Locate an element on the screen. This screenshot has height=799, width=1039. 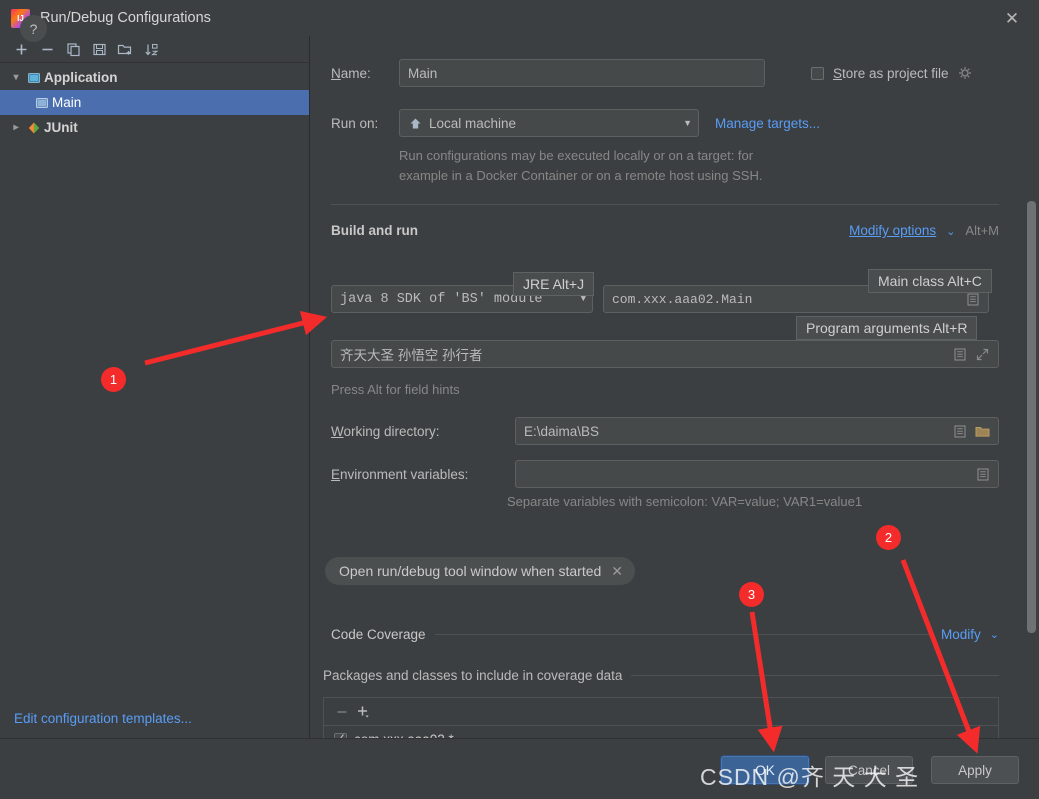
store-as-project-file-checkbox is located at coordinates (817, 73).